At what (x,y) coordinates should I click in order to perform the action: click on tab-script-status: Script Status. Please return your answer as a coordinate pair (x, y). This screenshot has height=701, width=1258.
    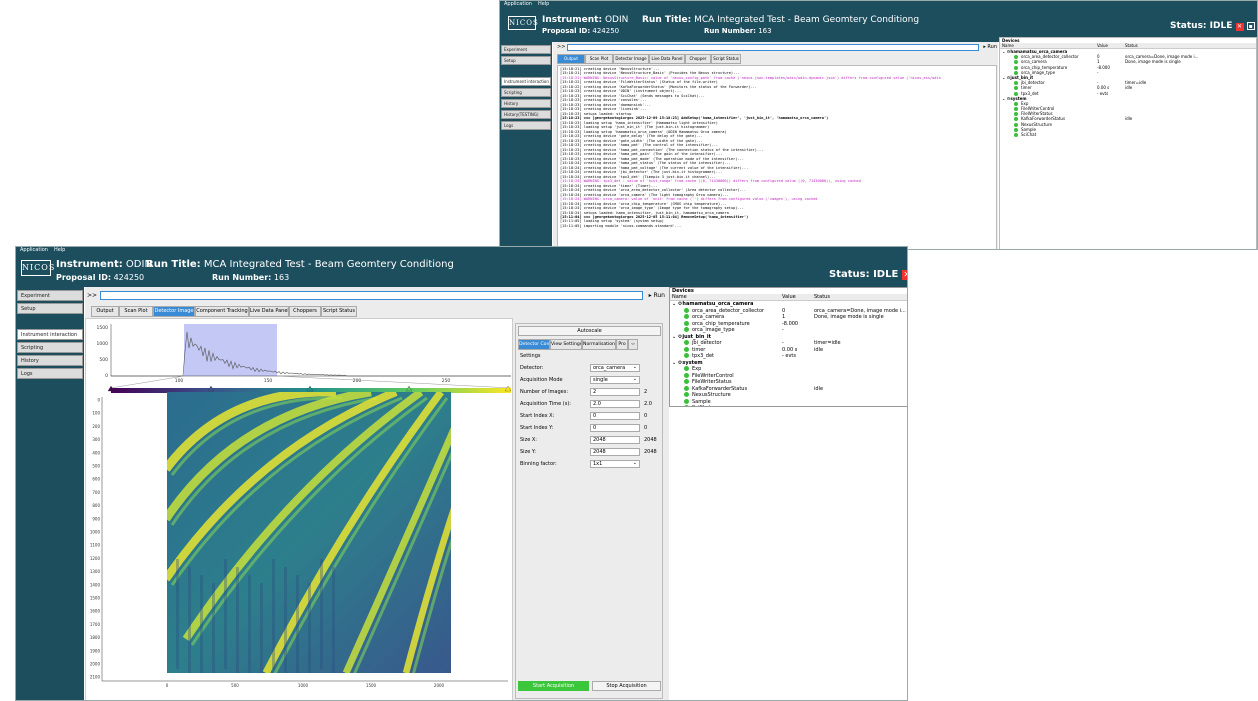
    Looking at the image, I should click on (339, 311).